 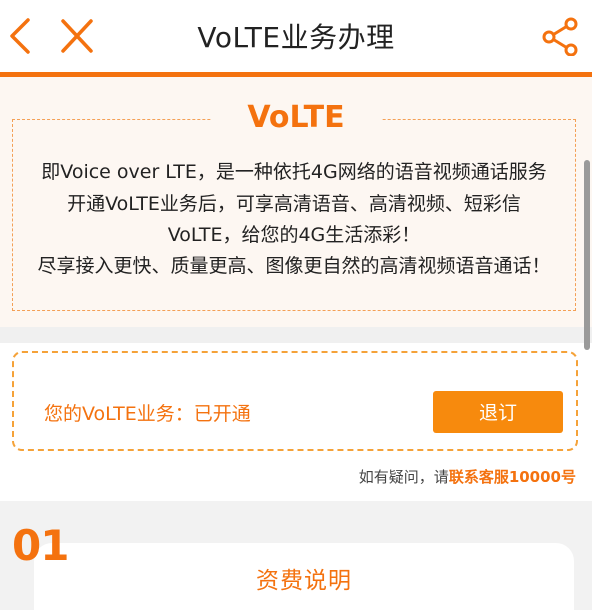 I want to click on scrollbar, so click(x=587, y=255).